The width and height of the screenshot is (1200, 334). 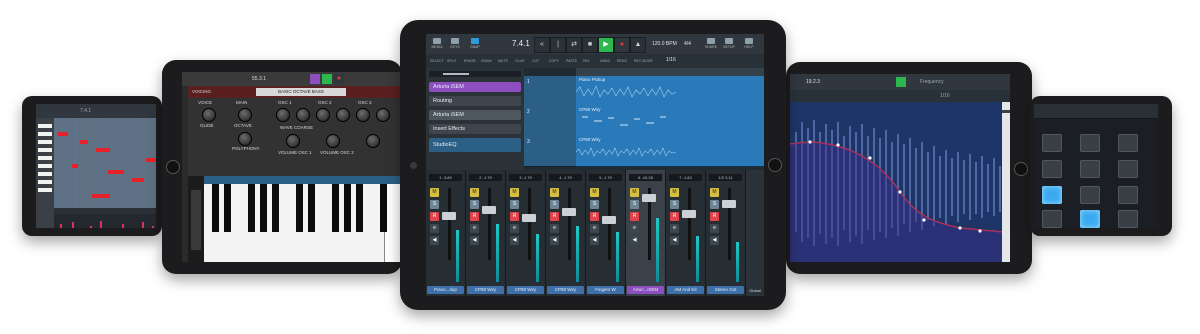 What do you see at coordinates (363, 115) in the screenshot?
I see `osc3-wave-knob` at bounding box center [363, 115].